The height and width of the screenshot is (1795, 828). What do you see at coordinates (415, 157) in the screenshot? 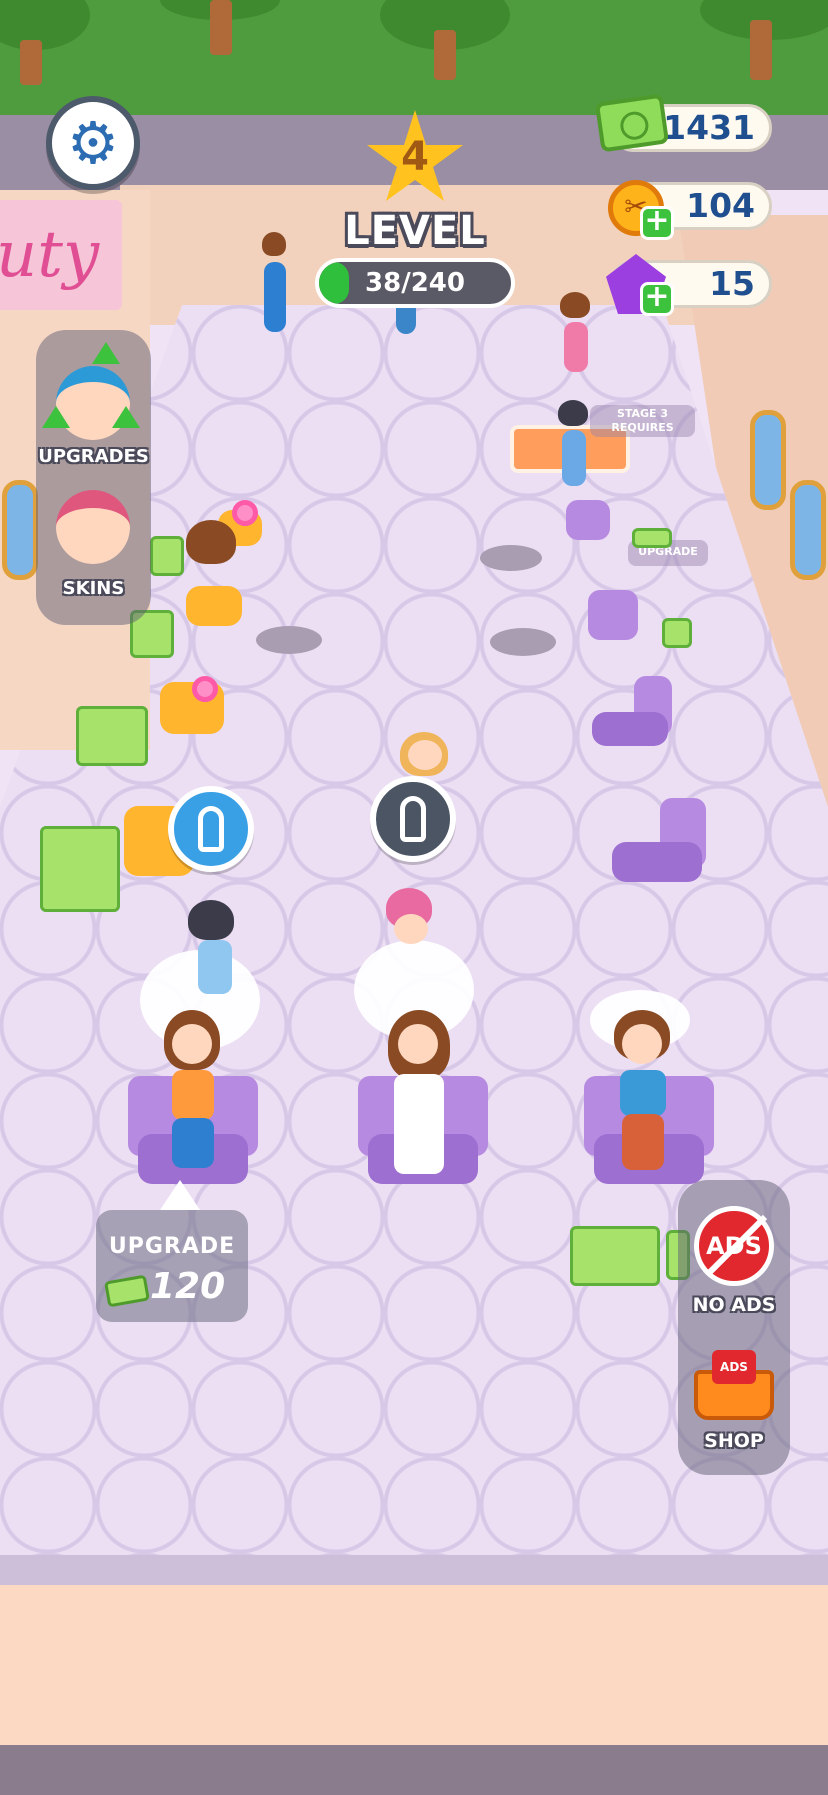
I see `level-number: 4` at bounding box center [415, 157].